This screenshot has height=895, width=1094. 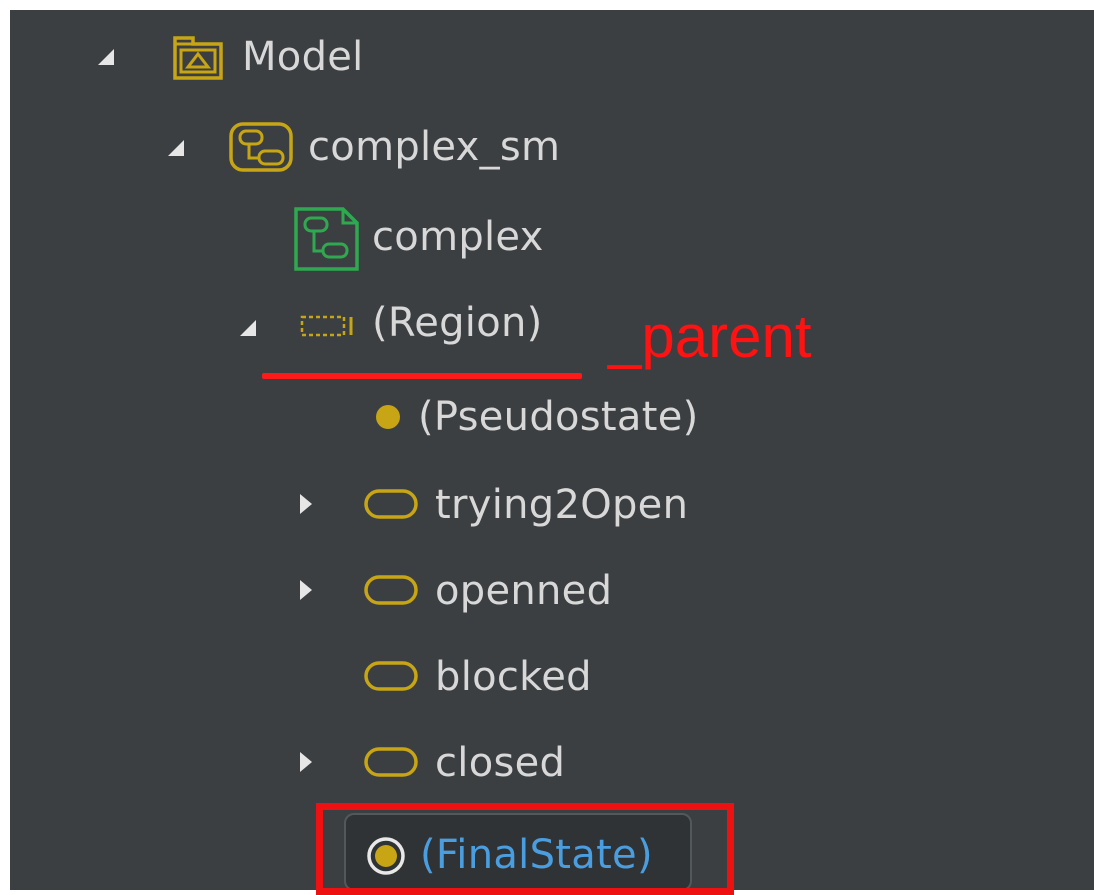 I want to click on tree-item-label: Model, so click(x=303, y=57).